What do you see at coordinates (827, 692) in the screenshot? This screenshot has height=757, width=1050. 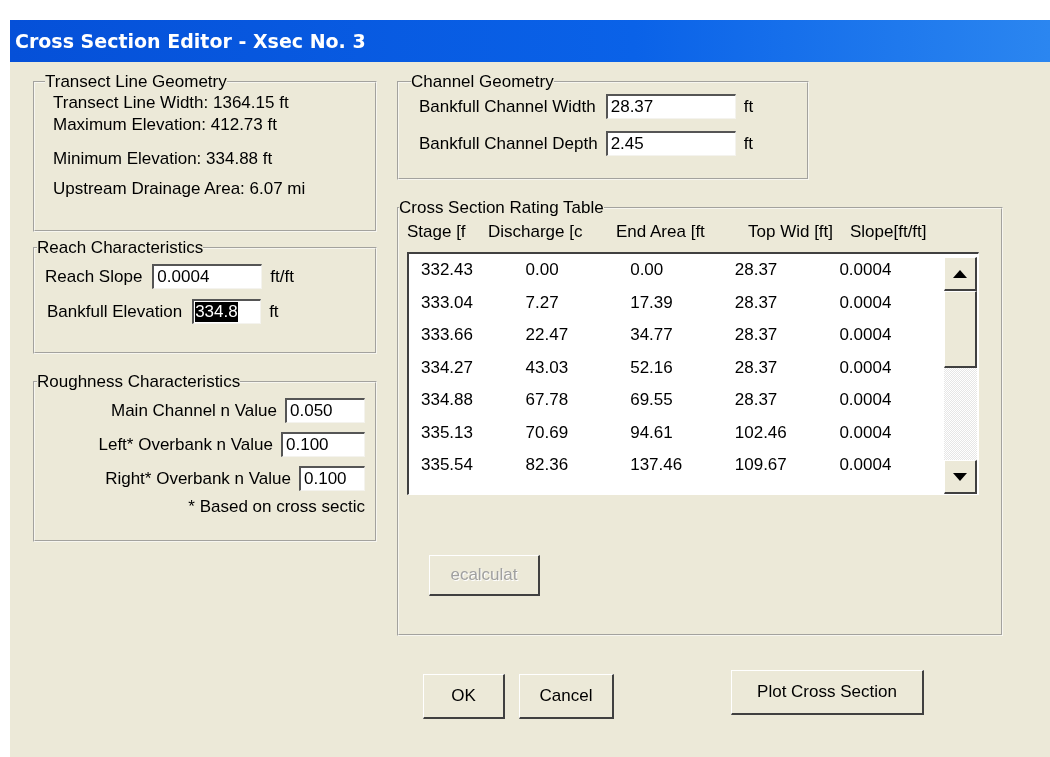 I see `dialog-button: Plot Cross Section` at bounding box center [827, 692].